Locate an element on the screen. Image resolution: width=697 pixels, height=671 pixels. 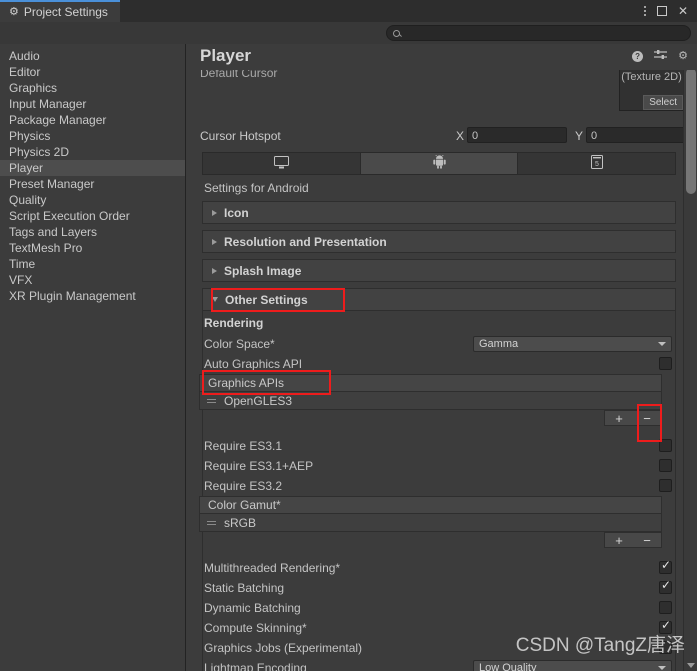
window-tab-label: Project Settings is located at coordinates (65, 12).